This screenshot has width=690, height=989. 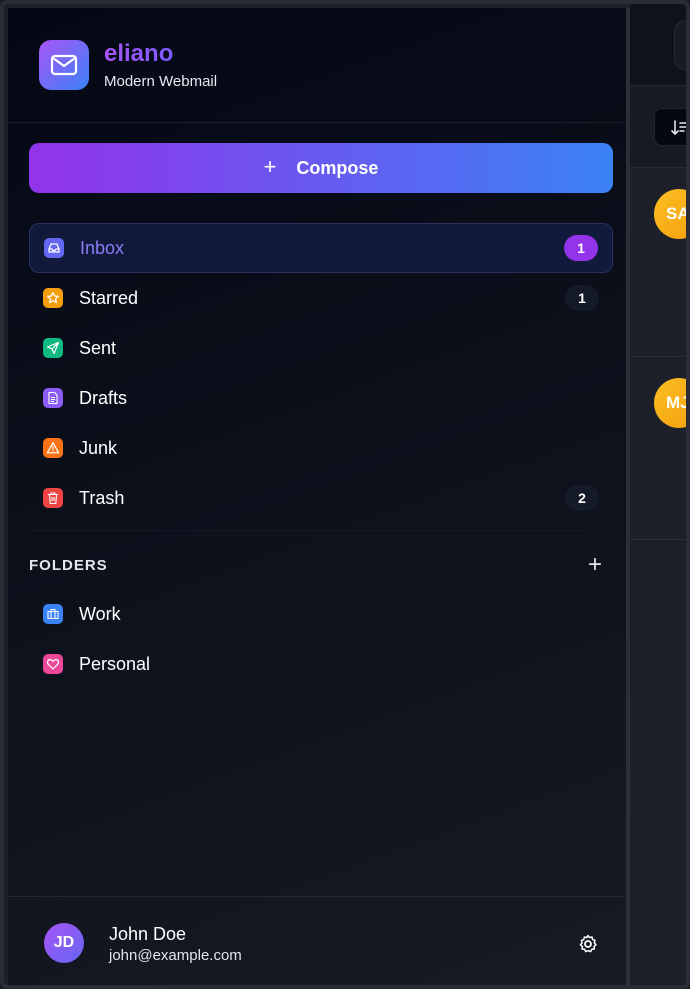 What do you see at coordinates (98, 447) in the screenshot?
I see `nav-label: Junk` at bounding box center [98, 447].